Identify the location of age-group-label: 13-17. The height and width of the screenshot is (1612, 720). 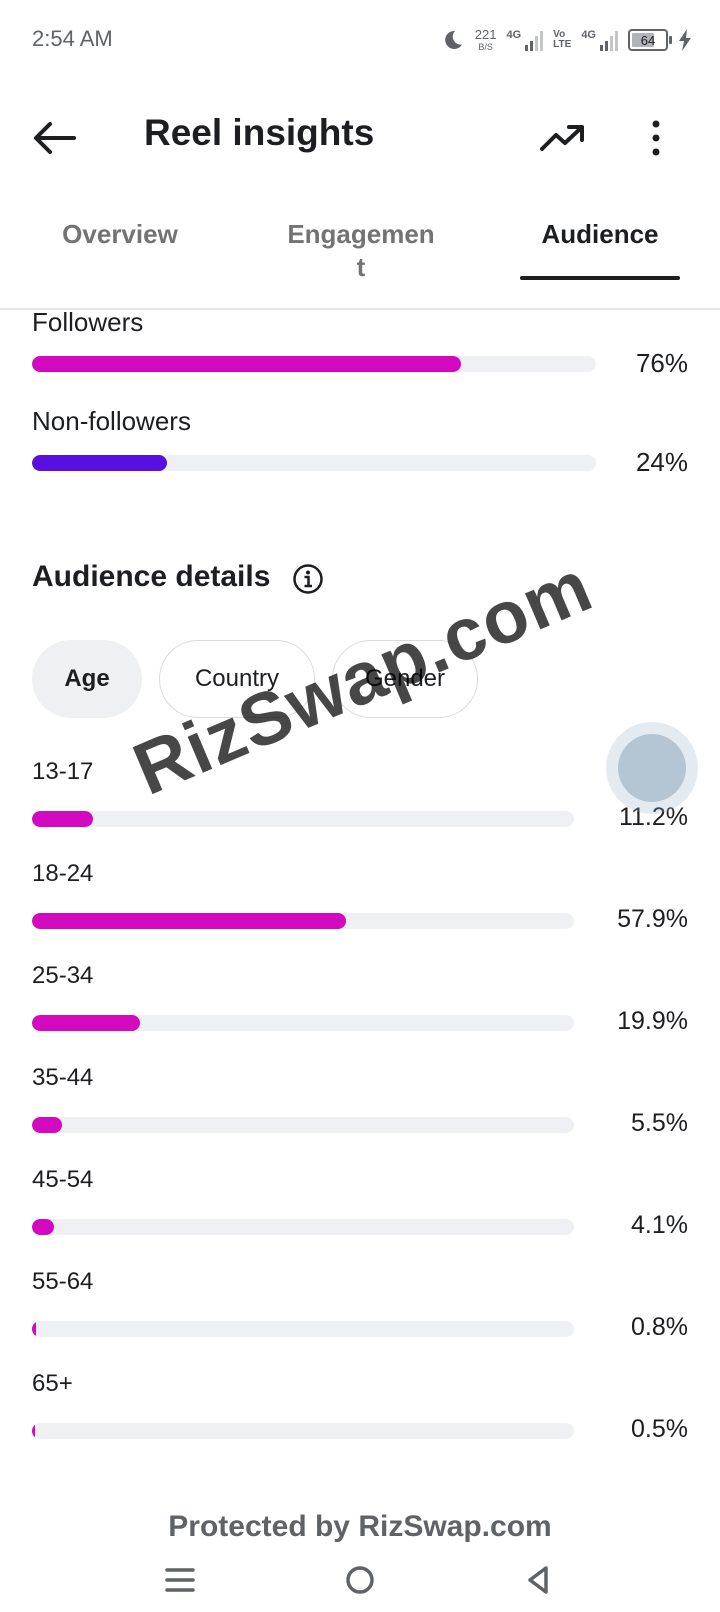
(63, 771).